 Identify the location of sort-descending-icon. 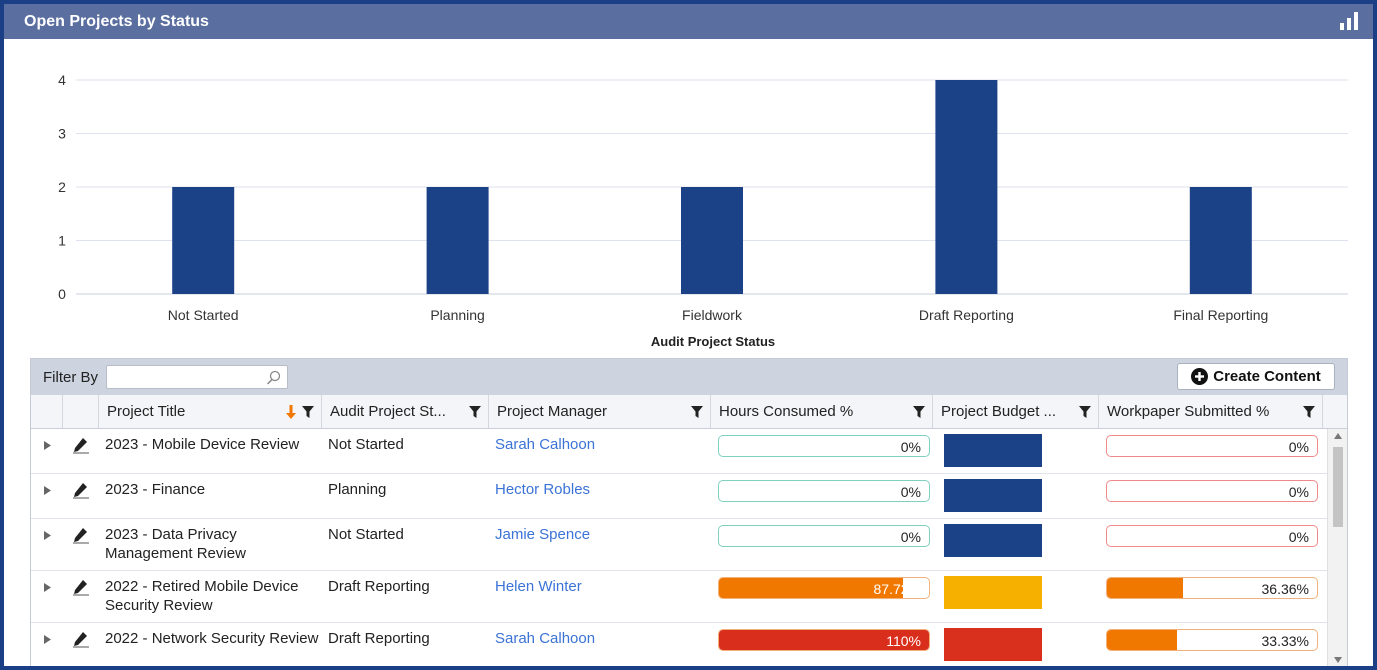
(291, 412).